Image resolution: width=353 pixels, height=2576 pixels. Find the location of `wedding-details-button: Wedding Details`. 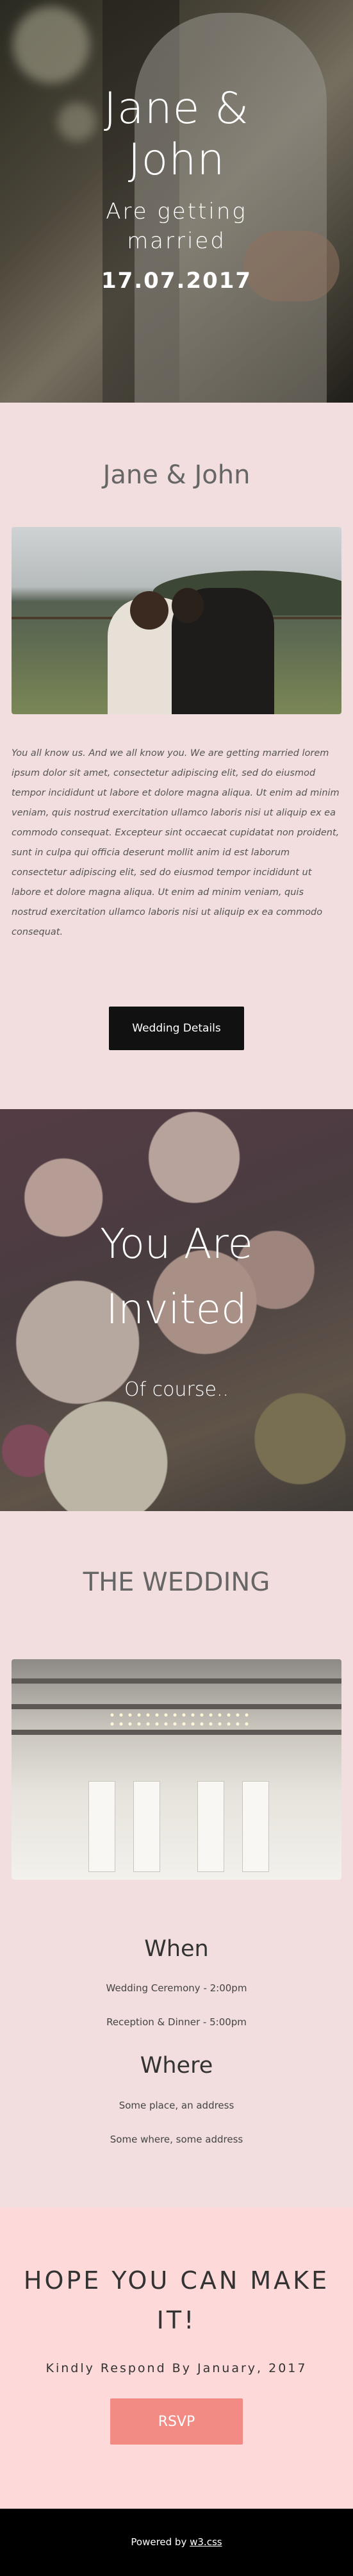

wedding-details-button: Wedding Details is located at coordinates (176, 1028).